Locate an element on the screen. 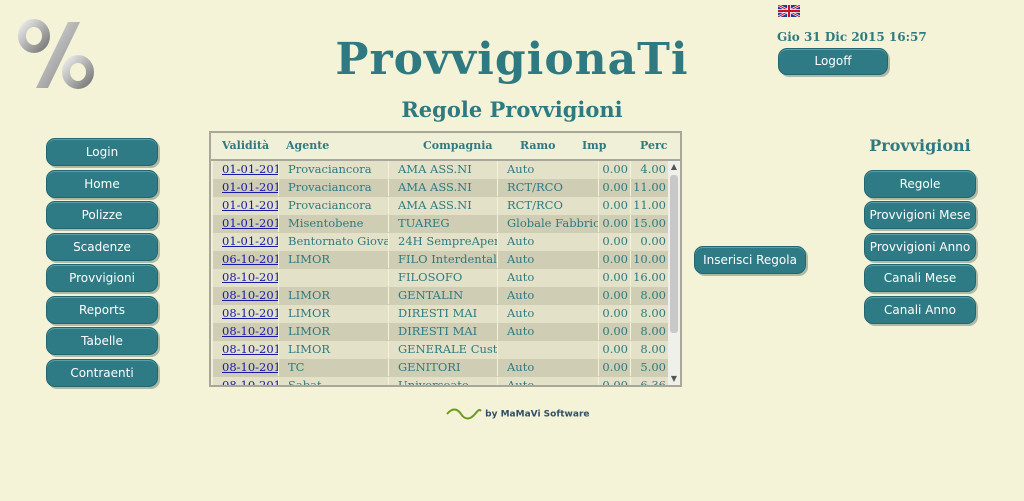 The height and width of the screenshot is (501, 1024). side-canali-anno-button: Canali Anno is located at coordinates (920, 310).